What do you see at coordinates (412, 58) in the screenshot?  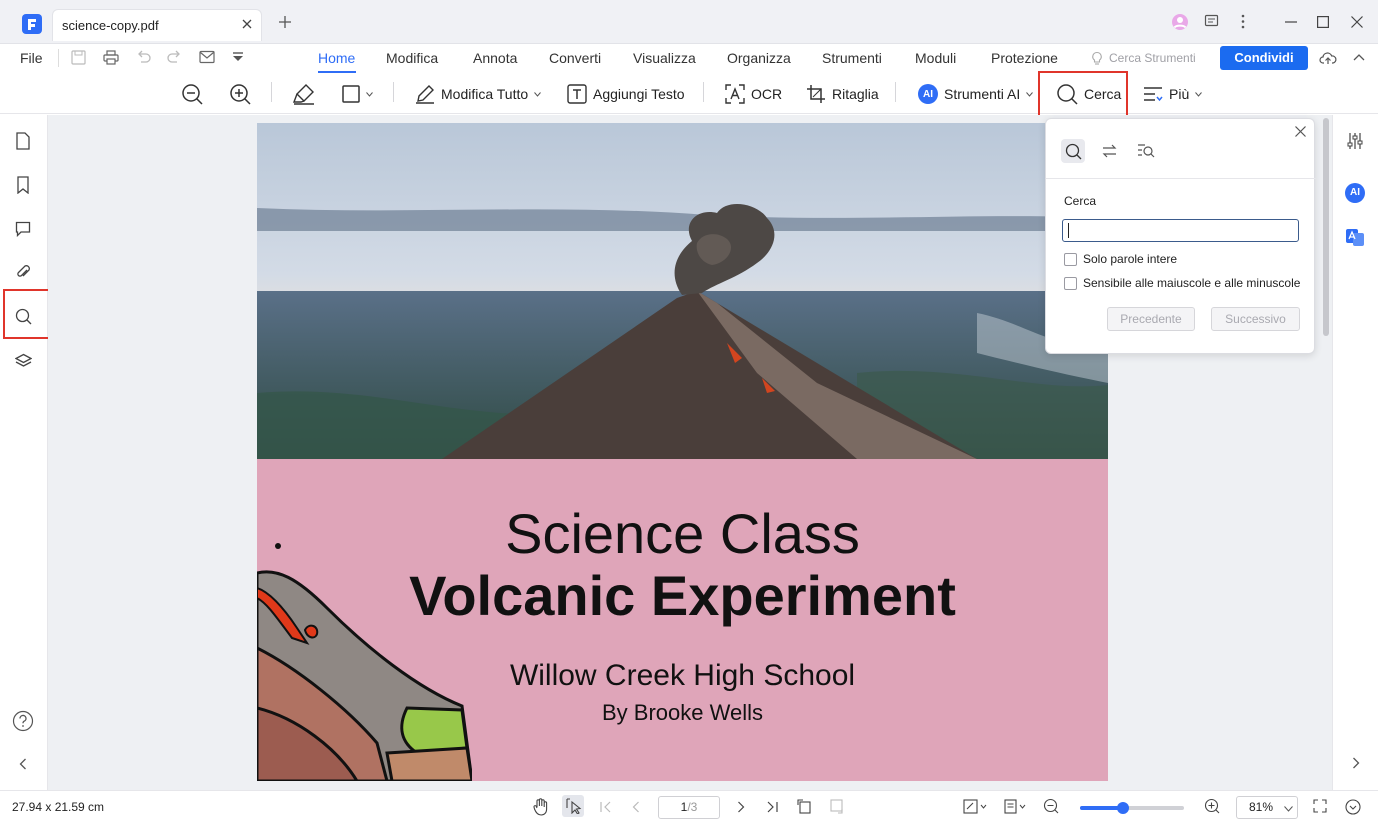 I see `tab-modifica: Modifica` at bounding box center [412, 58].